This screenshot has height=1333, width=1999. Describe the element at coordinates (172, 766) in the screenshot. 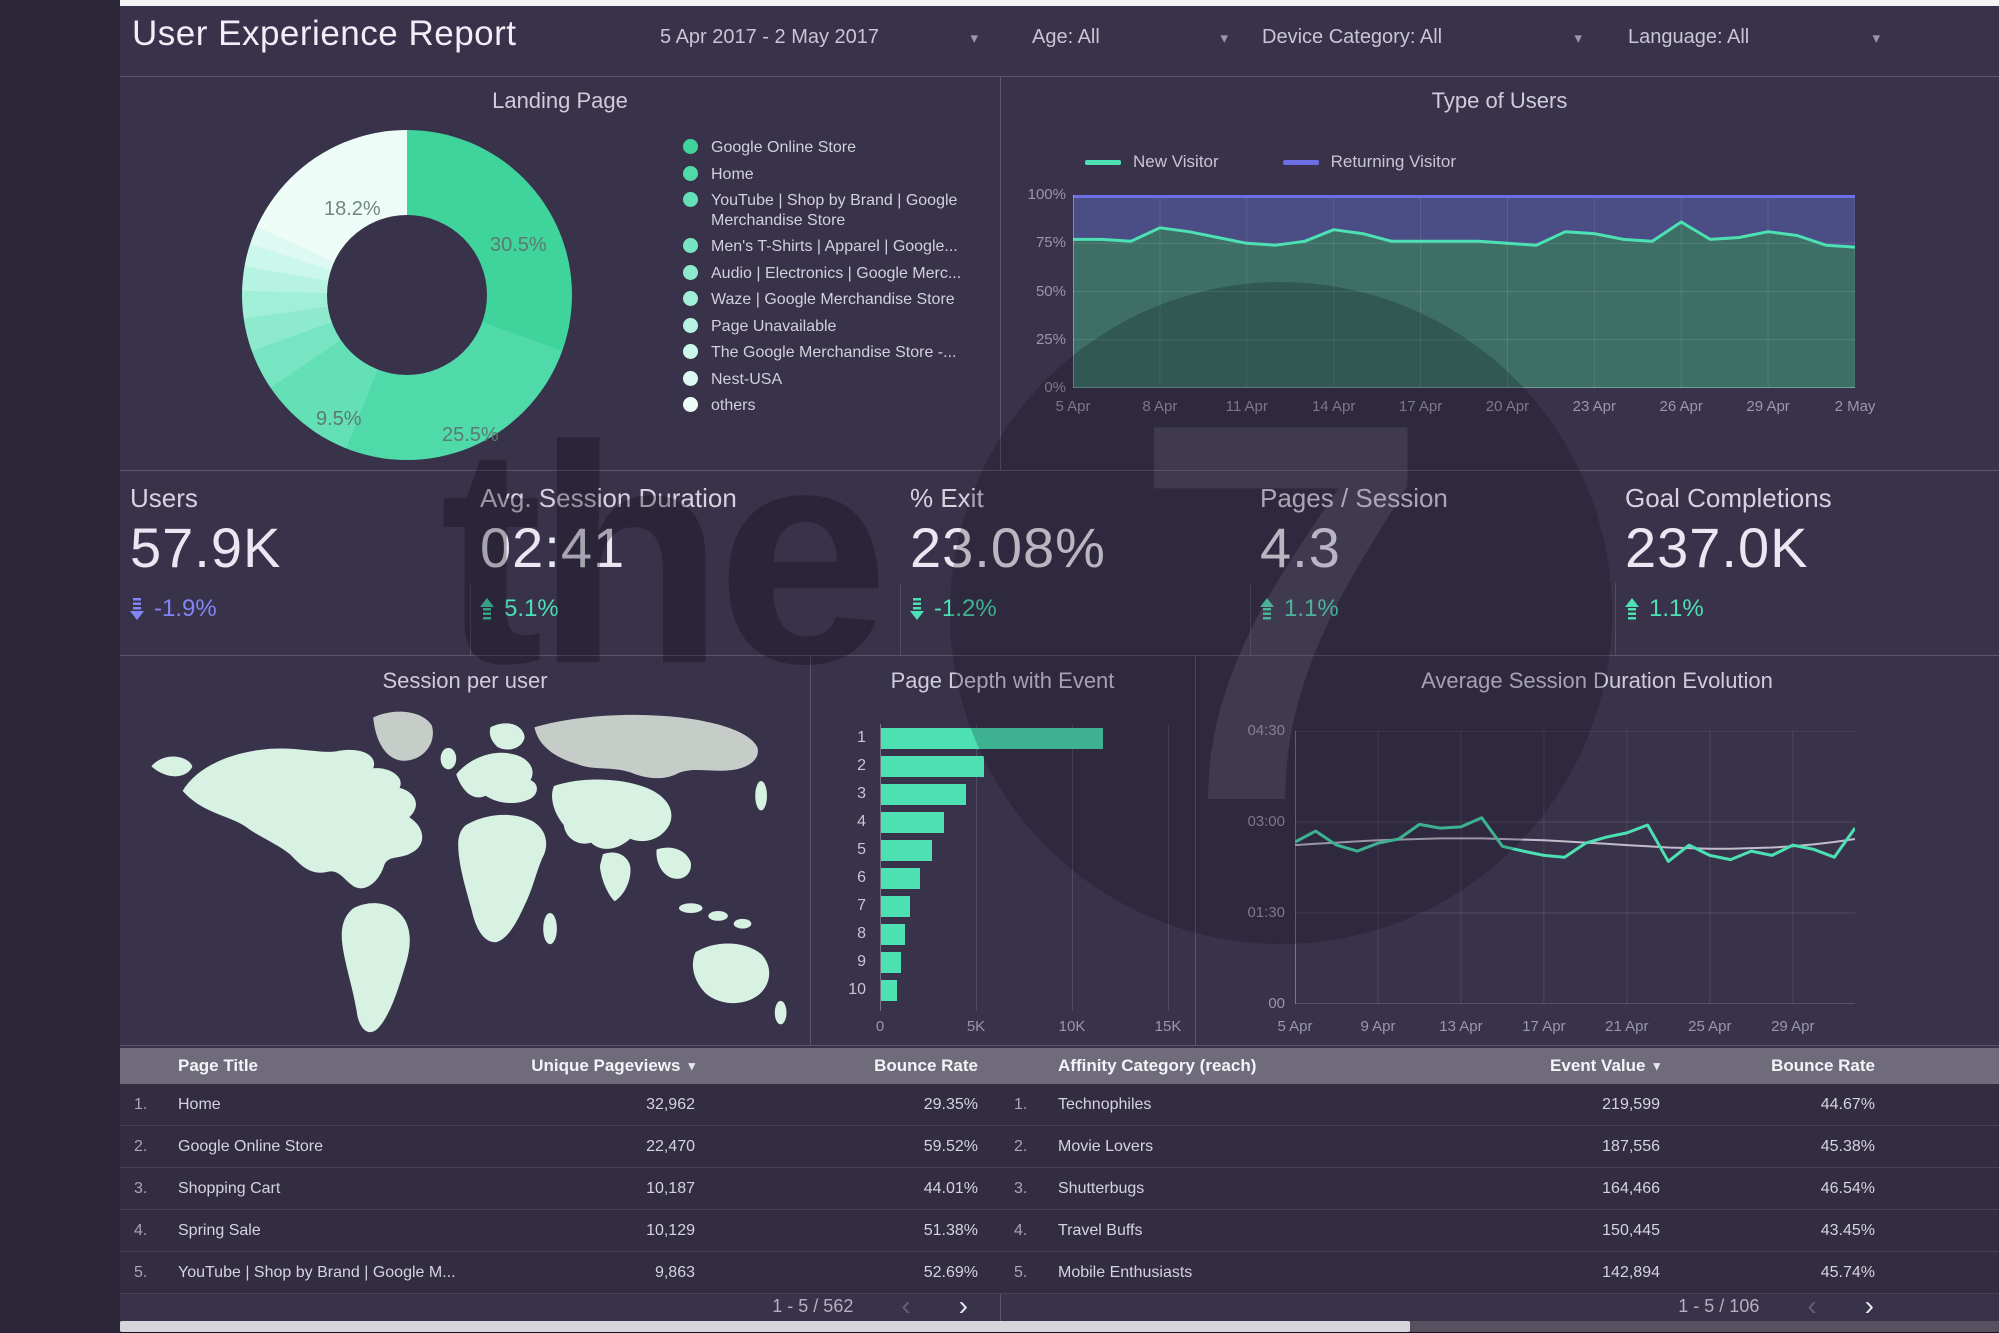

I see `region-alaska` at that location.